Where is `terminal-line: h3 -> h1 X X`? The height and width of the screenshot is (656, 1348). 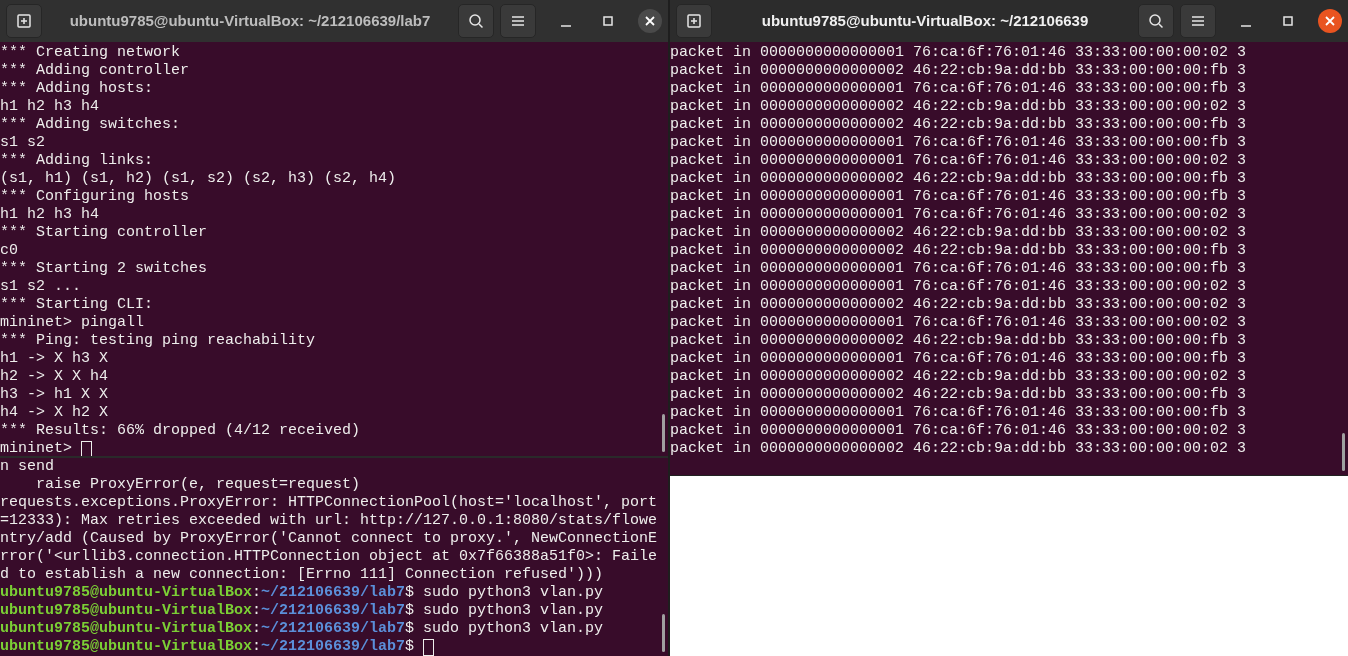
terminal-line: h3 -> h1 X X is located at coordinates (54, 395).